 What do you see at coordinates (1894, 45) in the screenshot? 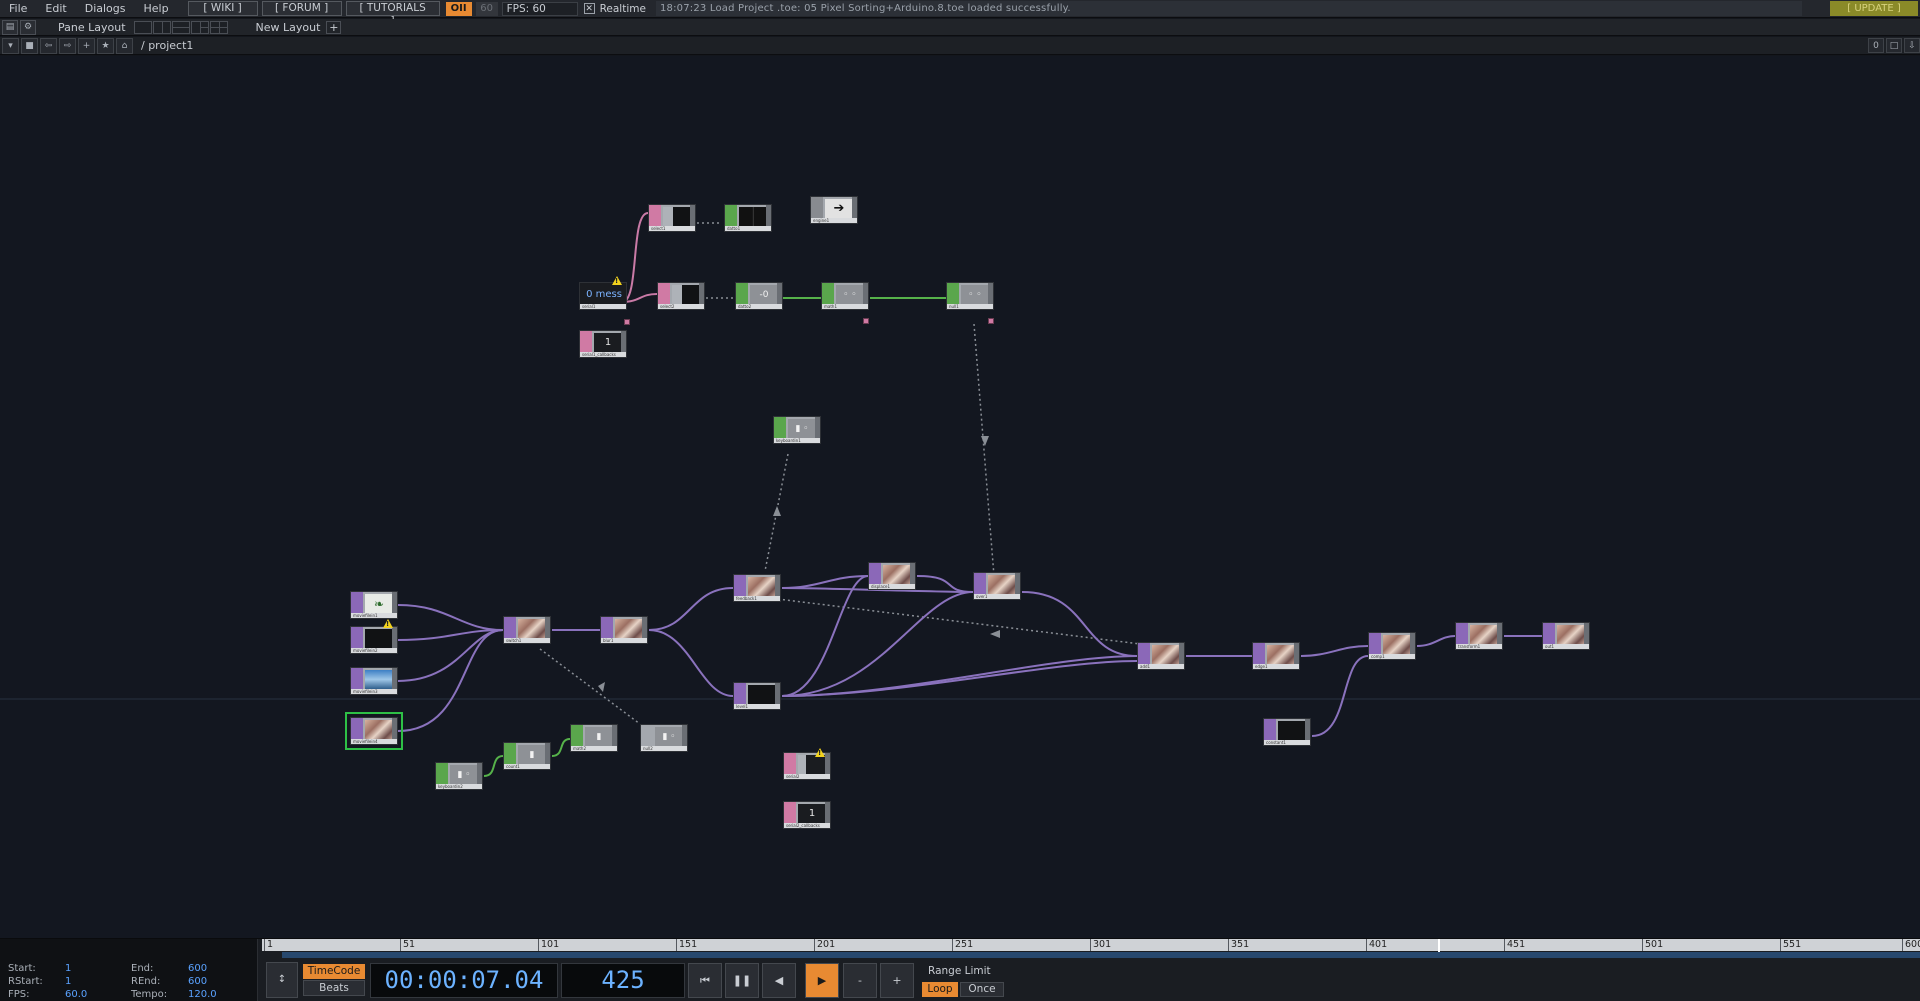
I see `maximize-pane-icon: □` at bounding box center [1894, 45].